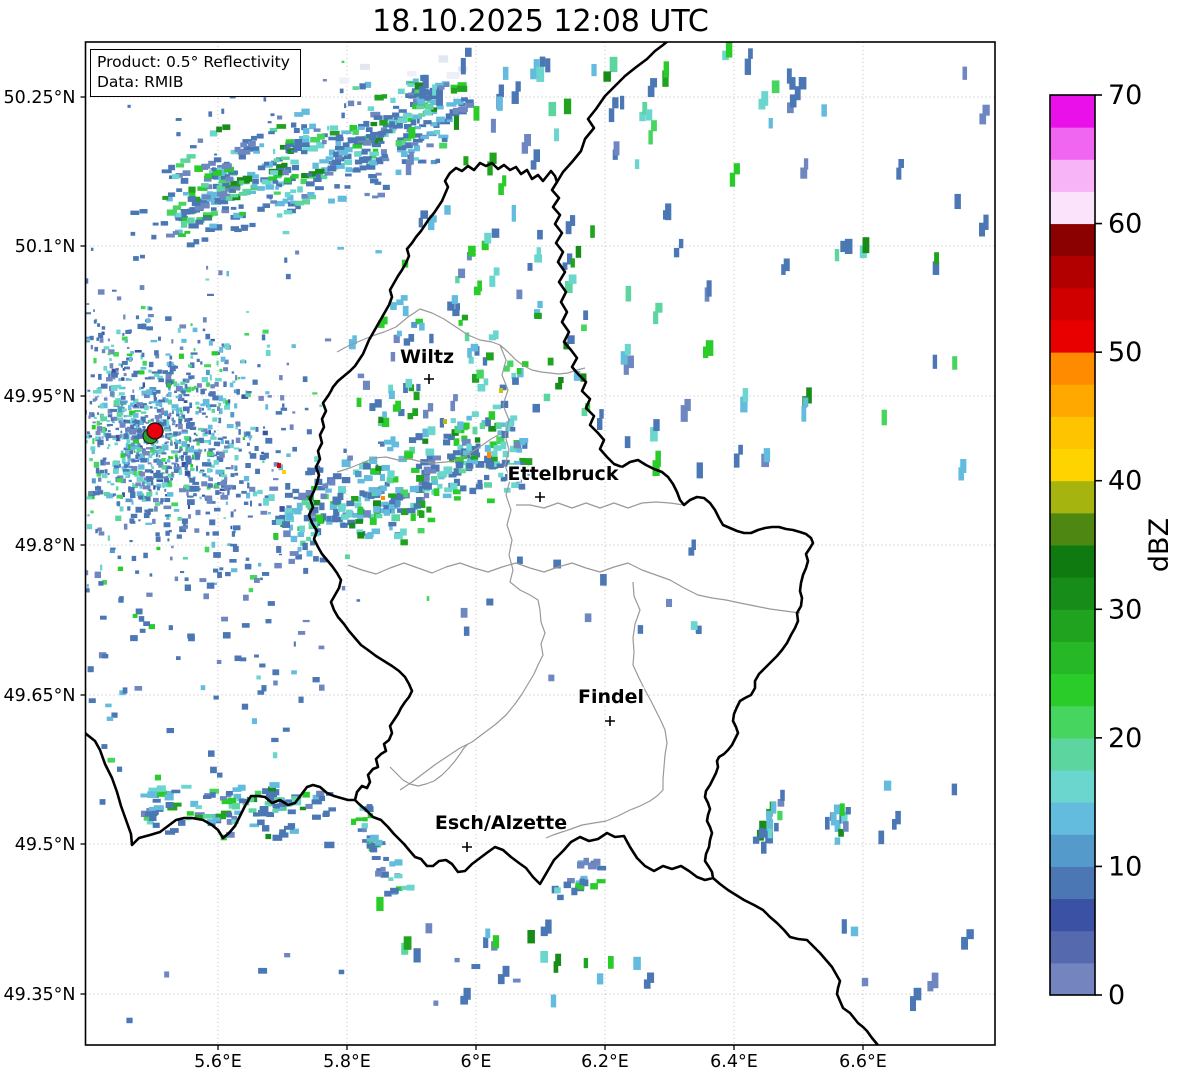  Describe the element at coordinates (1159, 545) in the screenshot. I see `colorbar-axis-label: dBZ` at that location.